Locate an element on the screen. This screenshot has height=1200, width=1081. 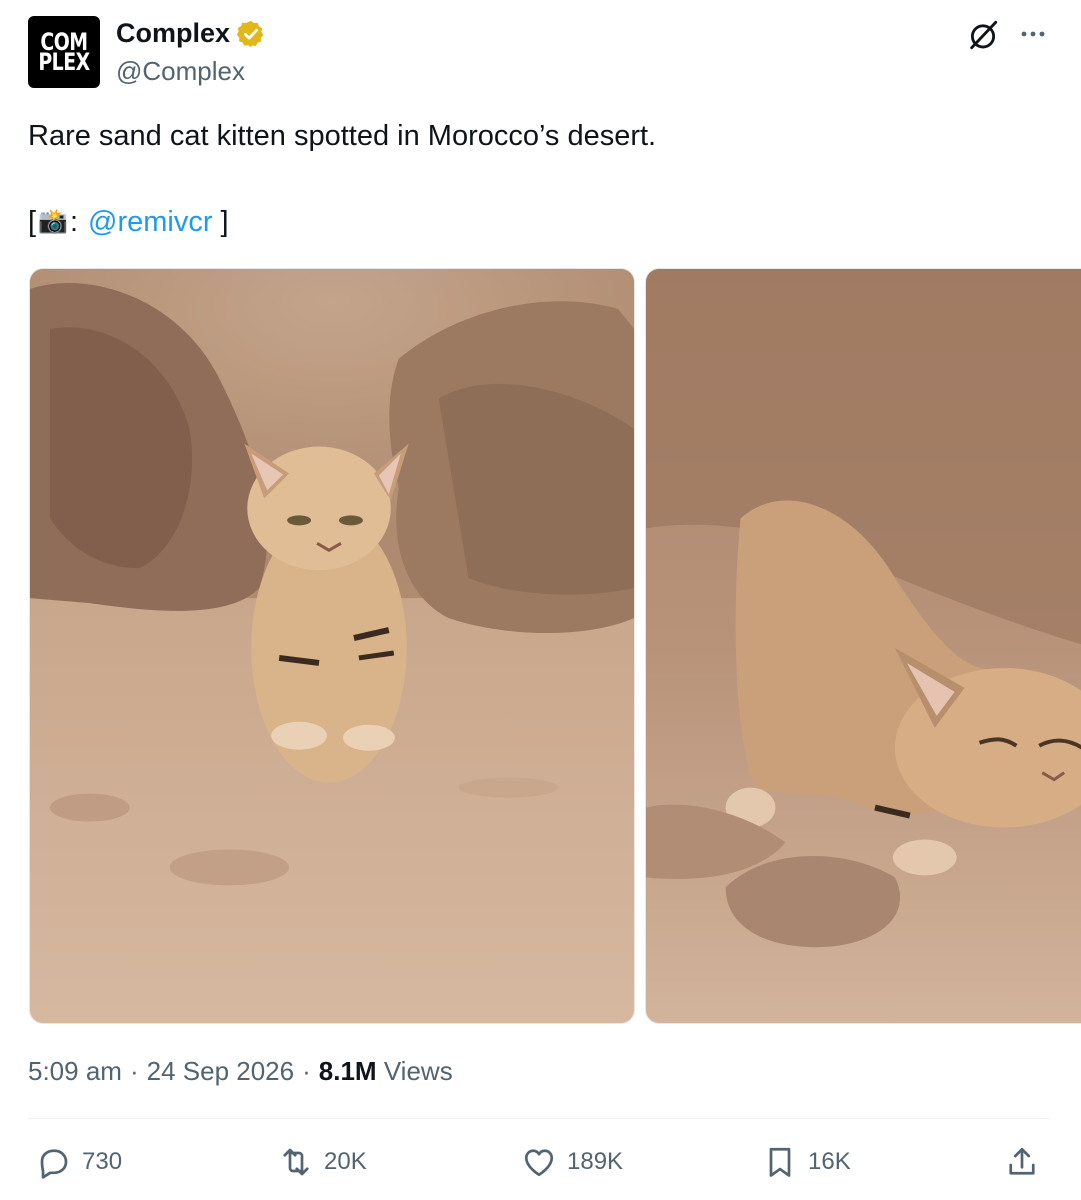
tweet-meta: 5:09 am · 24 Sep 2026 · 8.1M Views is located at coordinates (240, 1071).